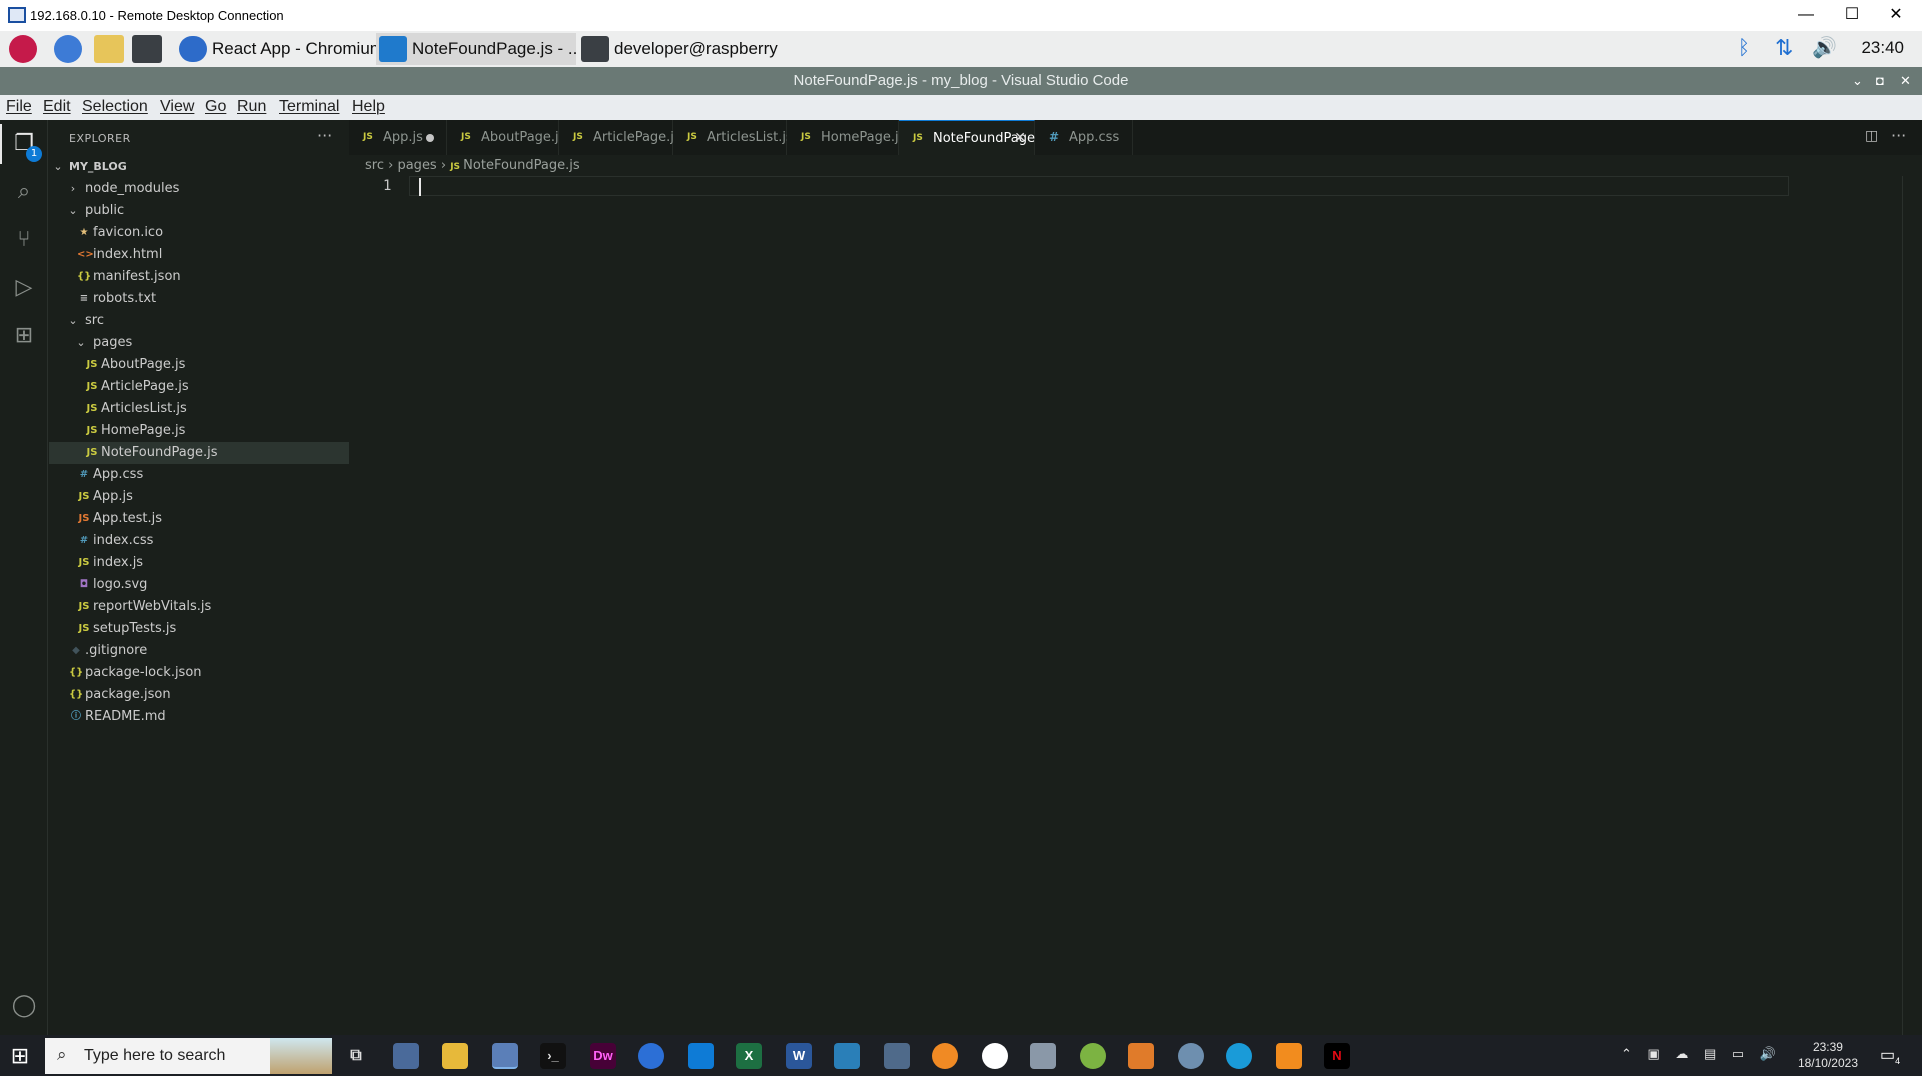  What do you see at coordinates (1084, 137) in the screenshot?
I see `editor-tab: # App.css` at bounding box center [1084, 137].